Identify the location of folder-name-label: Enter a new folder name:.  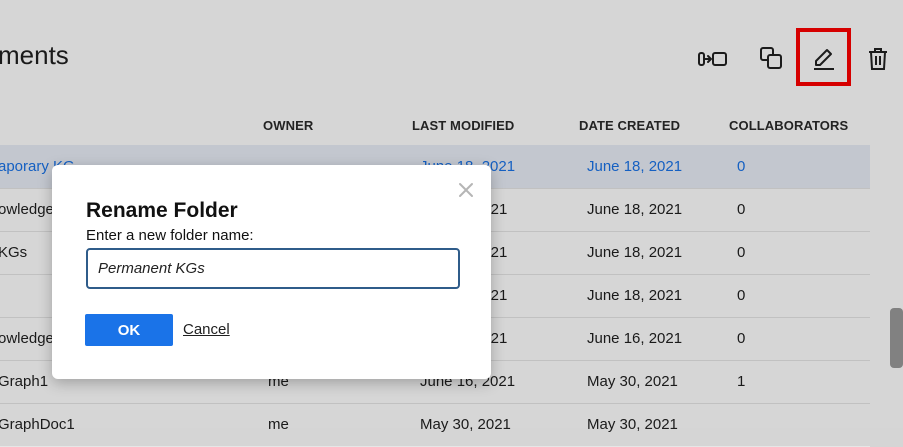
(170, 235).